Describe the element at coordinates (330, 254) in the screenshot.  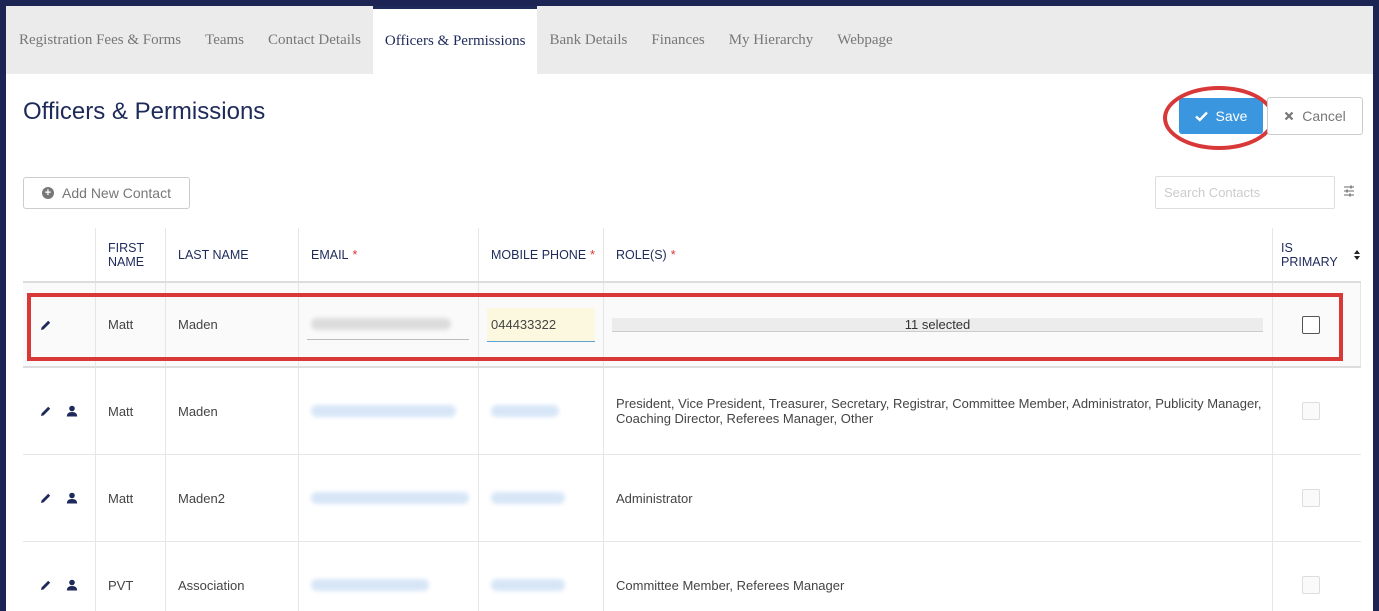
I see `header-email-label: EMAIL` at that location.